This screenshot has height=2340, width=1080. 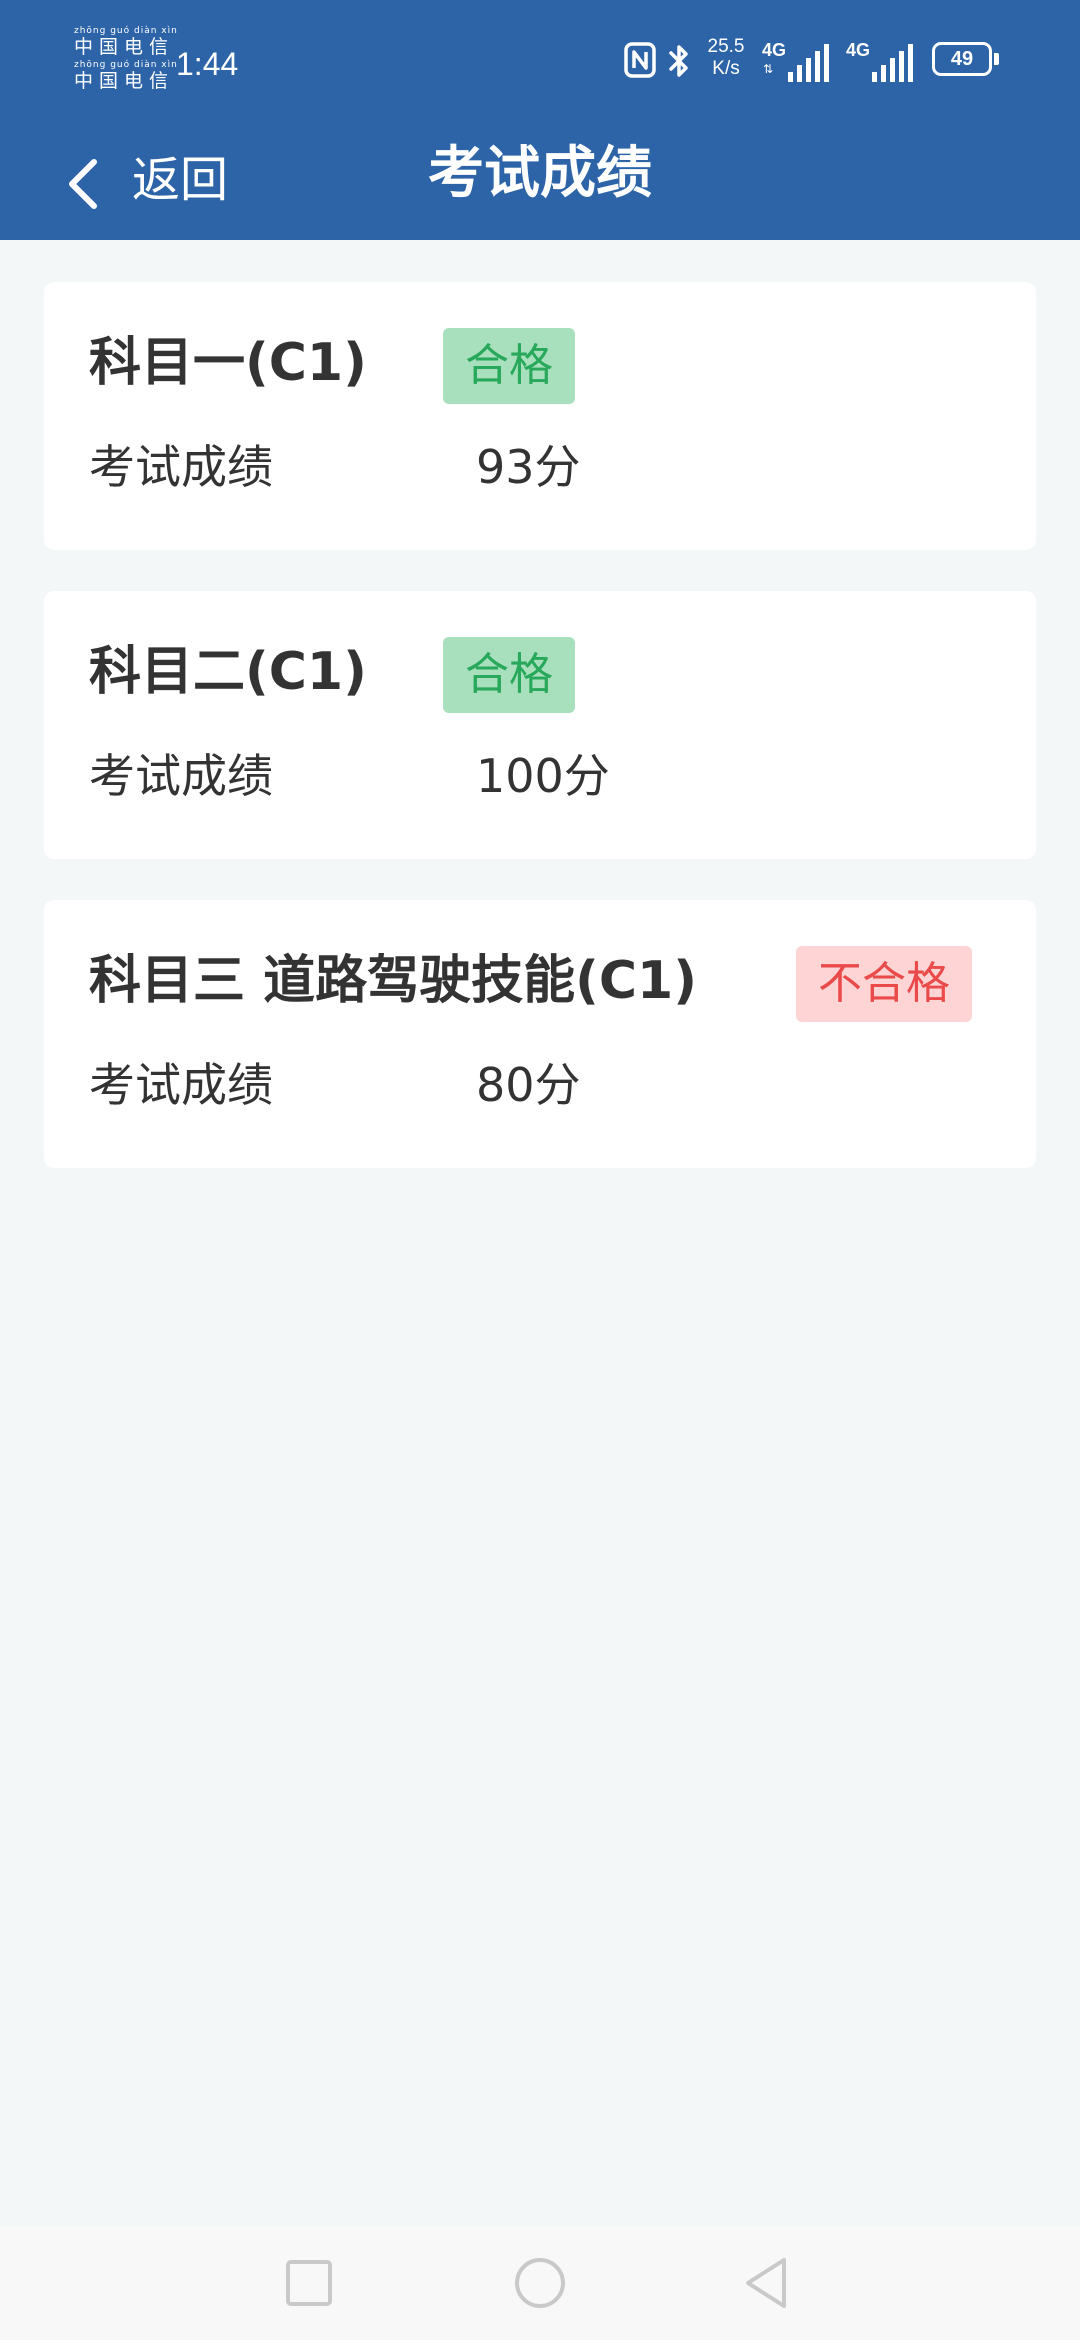 I want to click on network-speed-value: 25.5, so click(x=726, y=46).